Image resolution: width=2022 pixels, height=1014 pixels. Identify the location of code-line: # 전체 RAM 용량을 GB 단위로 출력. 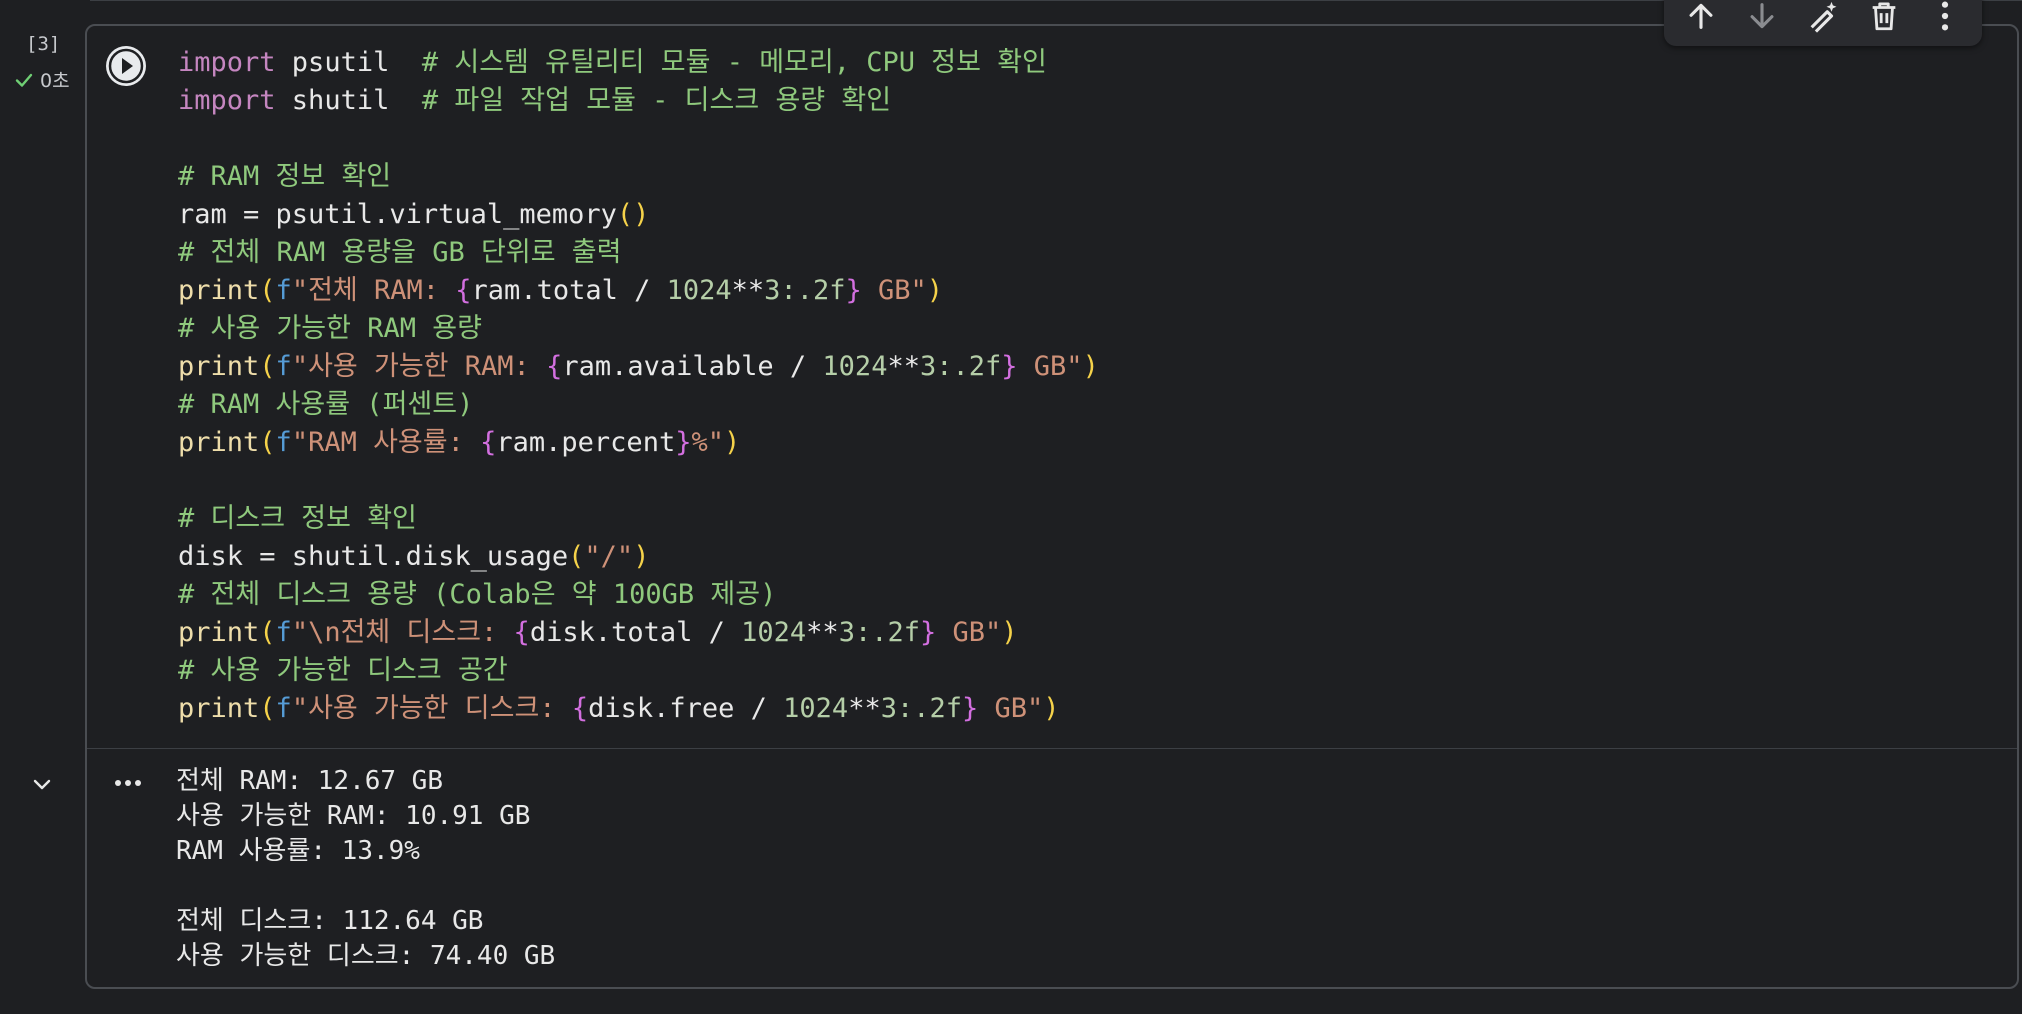
(638, 253).